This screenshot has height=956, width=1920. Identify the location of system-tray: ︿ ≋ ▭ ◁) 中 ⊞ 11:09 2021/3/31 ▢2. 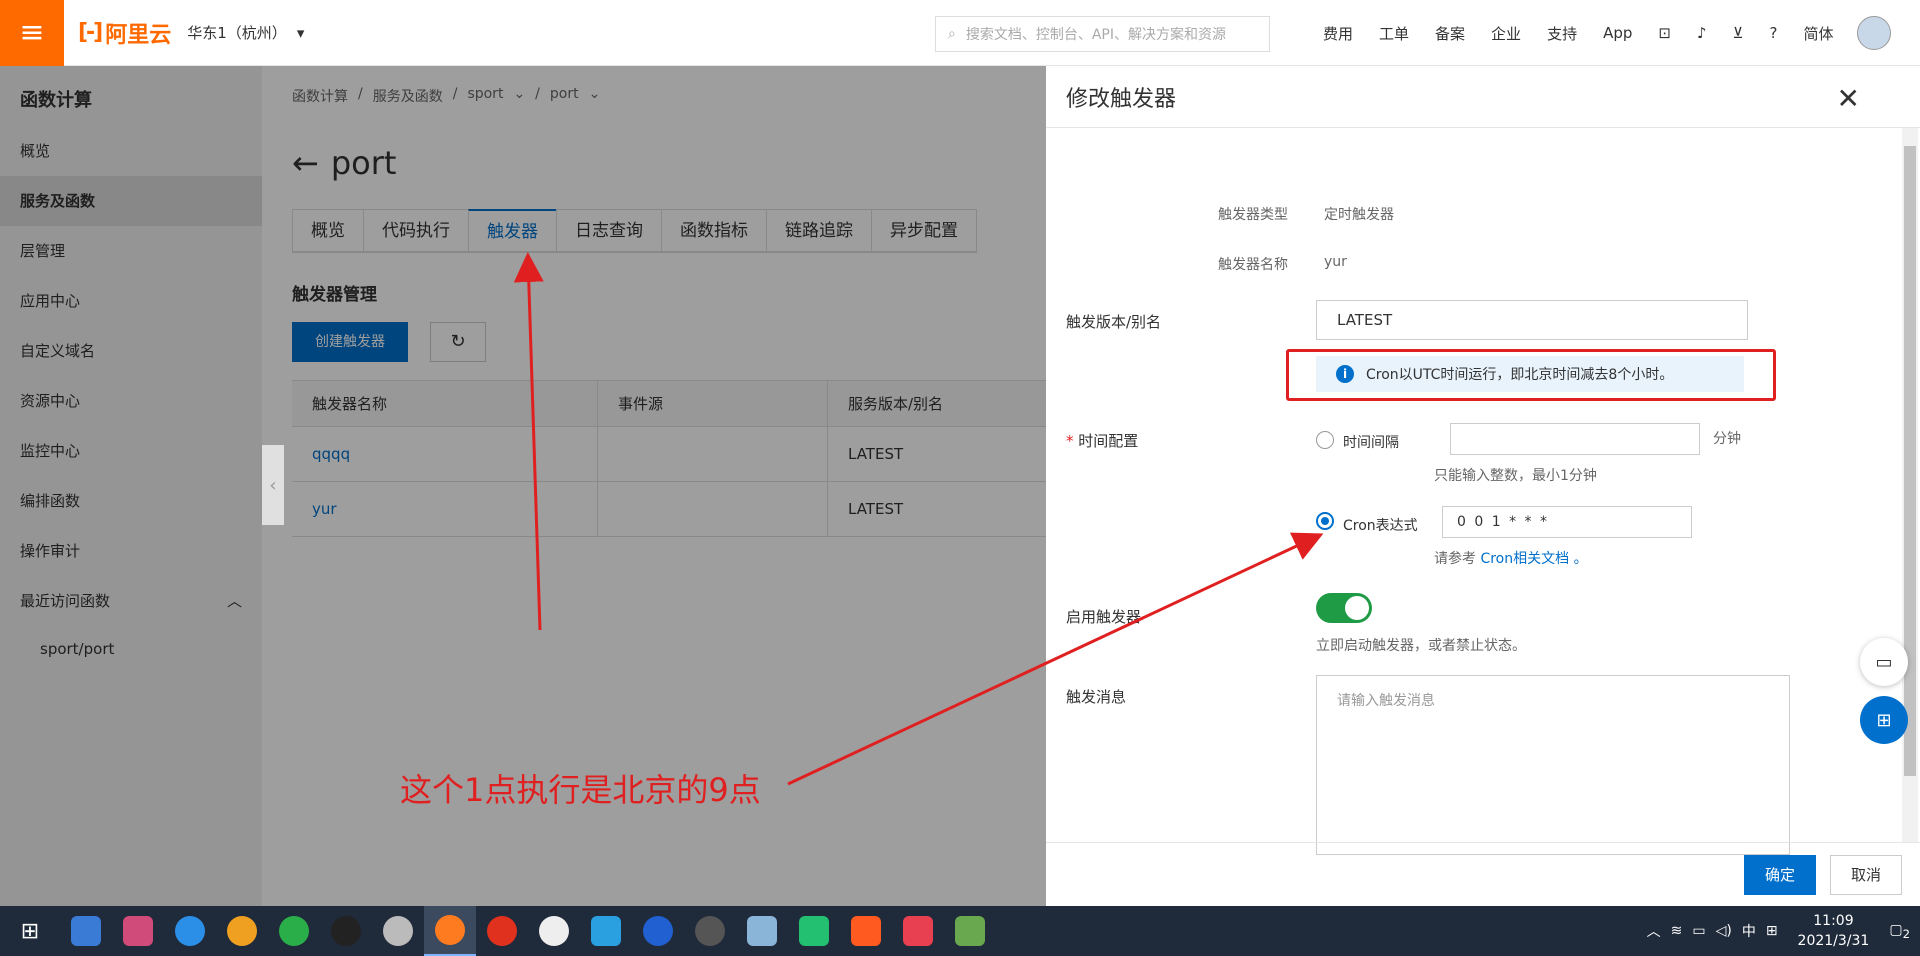
(1783, 931).